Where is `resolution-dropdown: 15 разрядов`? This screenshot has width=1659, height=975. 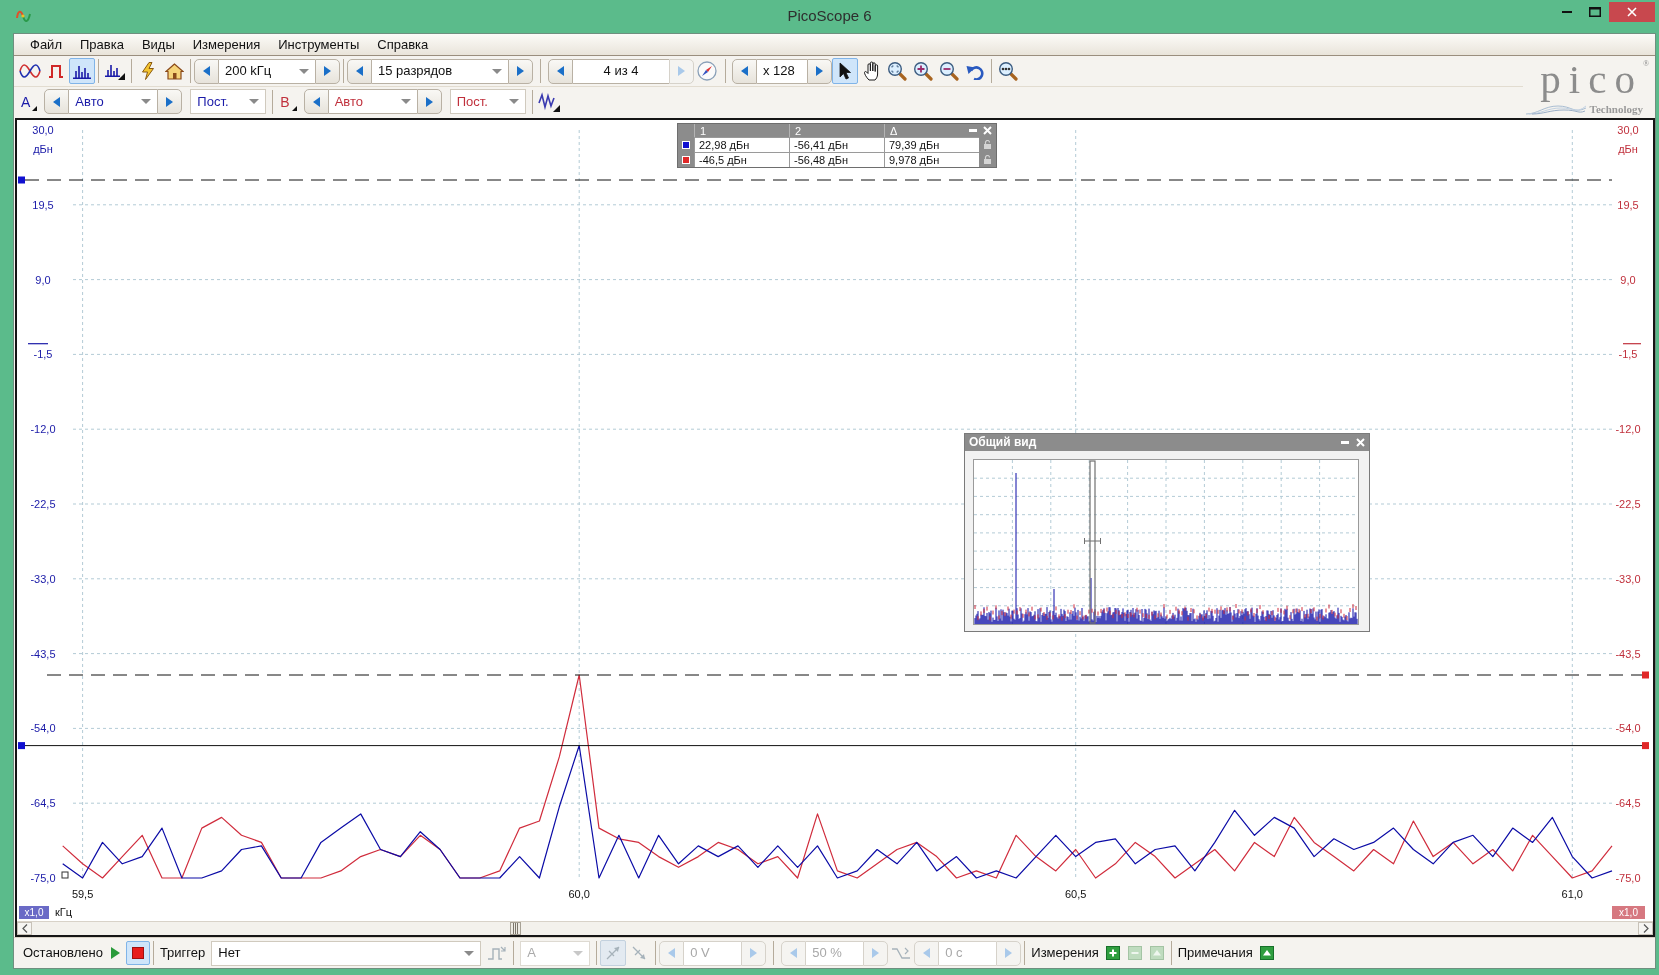 resolution-dropdown: 15 разрядов is located at coordinates (440, 71).